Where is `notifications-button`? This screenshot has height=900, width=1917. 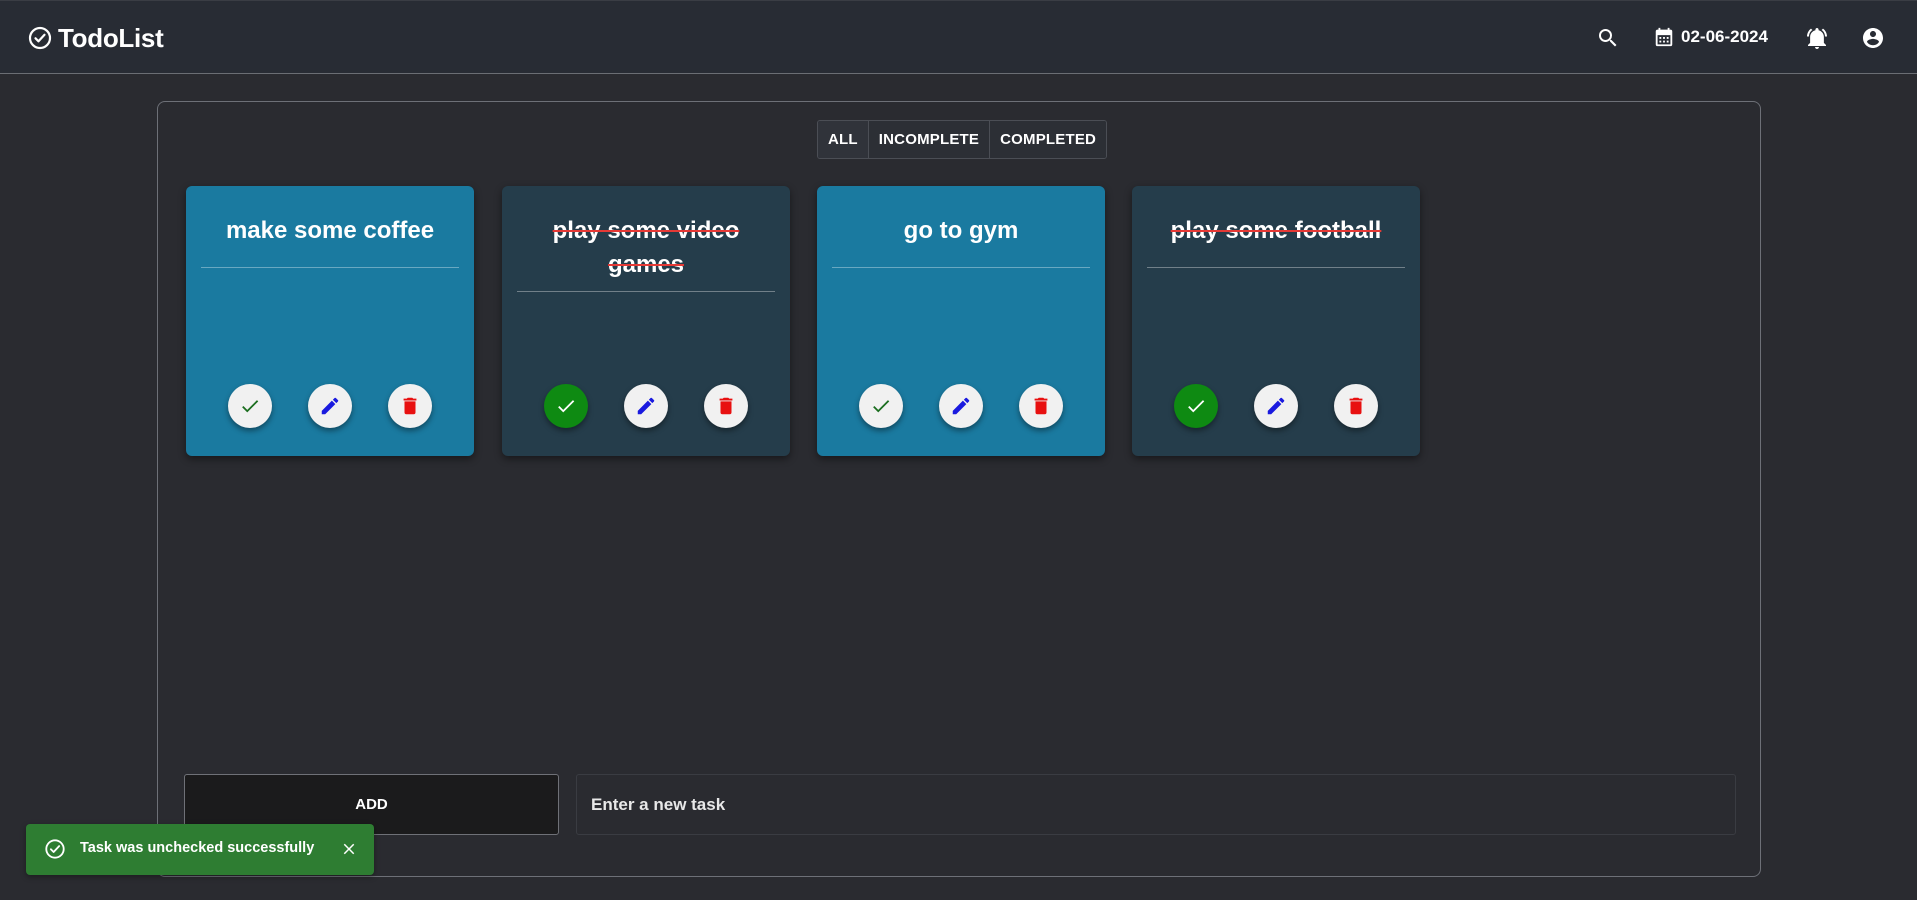
notifications-button is located at coordinates (1817, 38).